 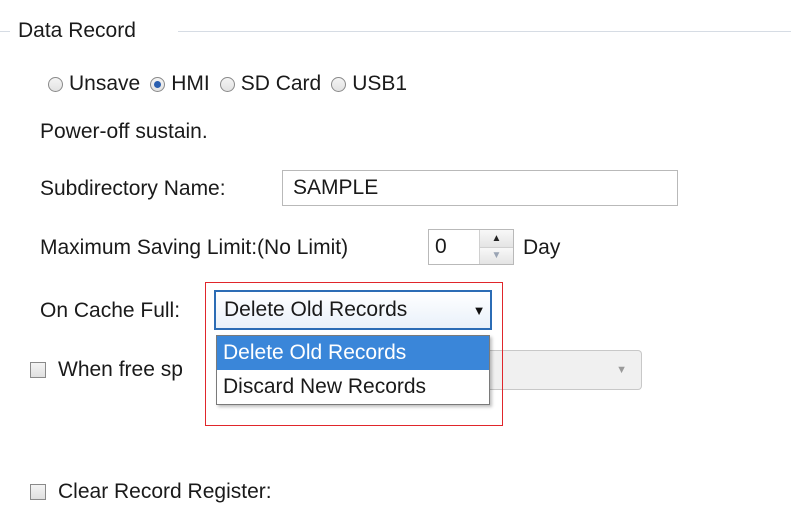 I want to click on free-space-label: When free sp, so click(x=120, y=369).